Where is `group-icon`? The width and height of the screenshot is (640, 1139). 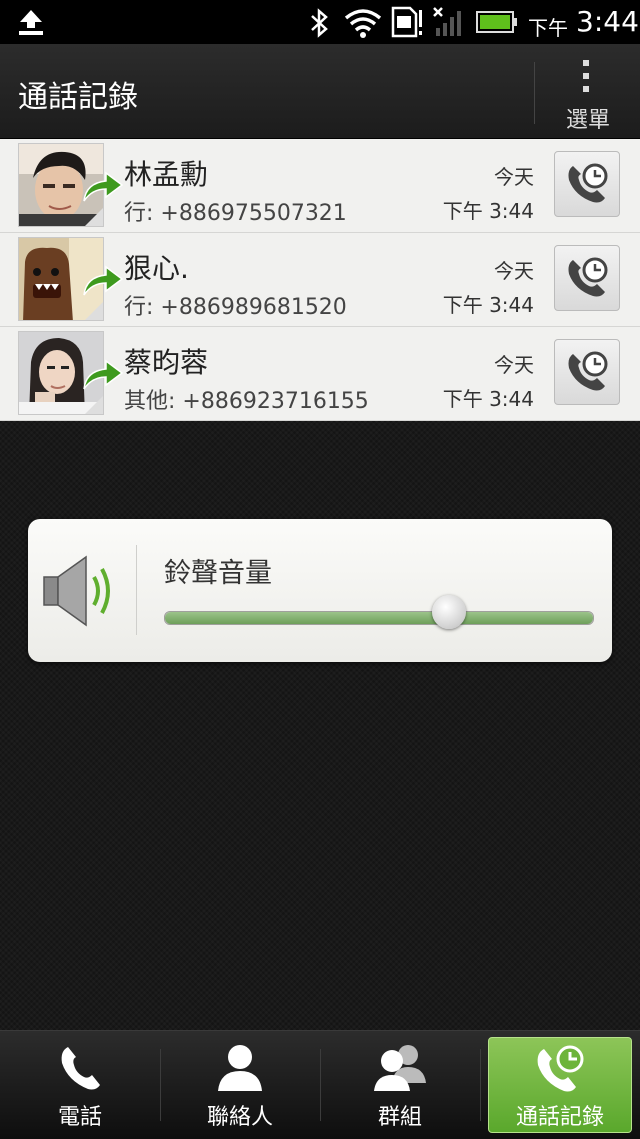
group-icon is located at coordinates (400, 1068).